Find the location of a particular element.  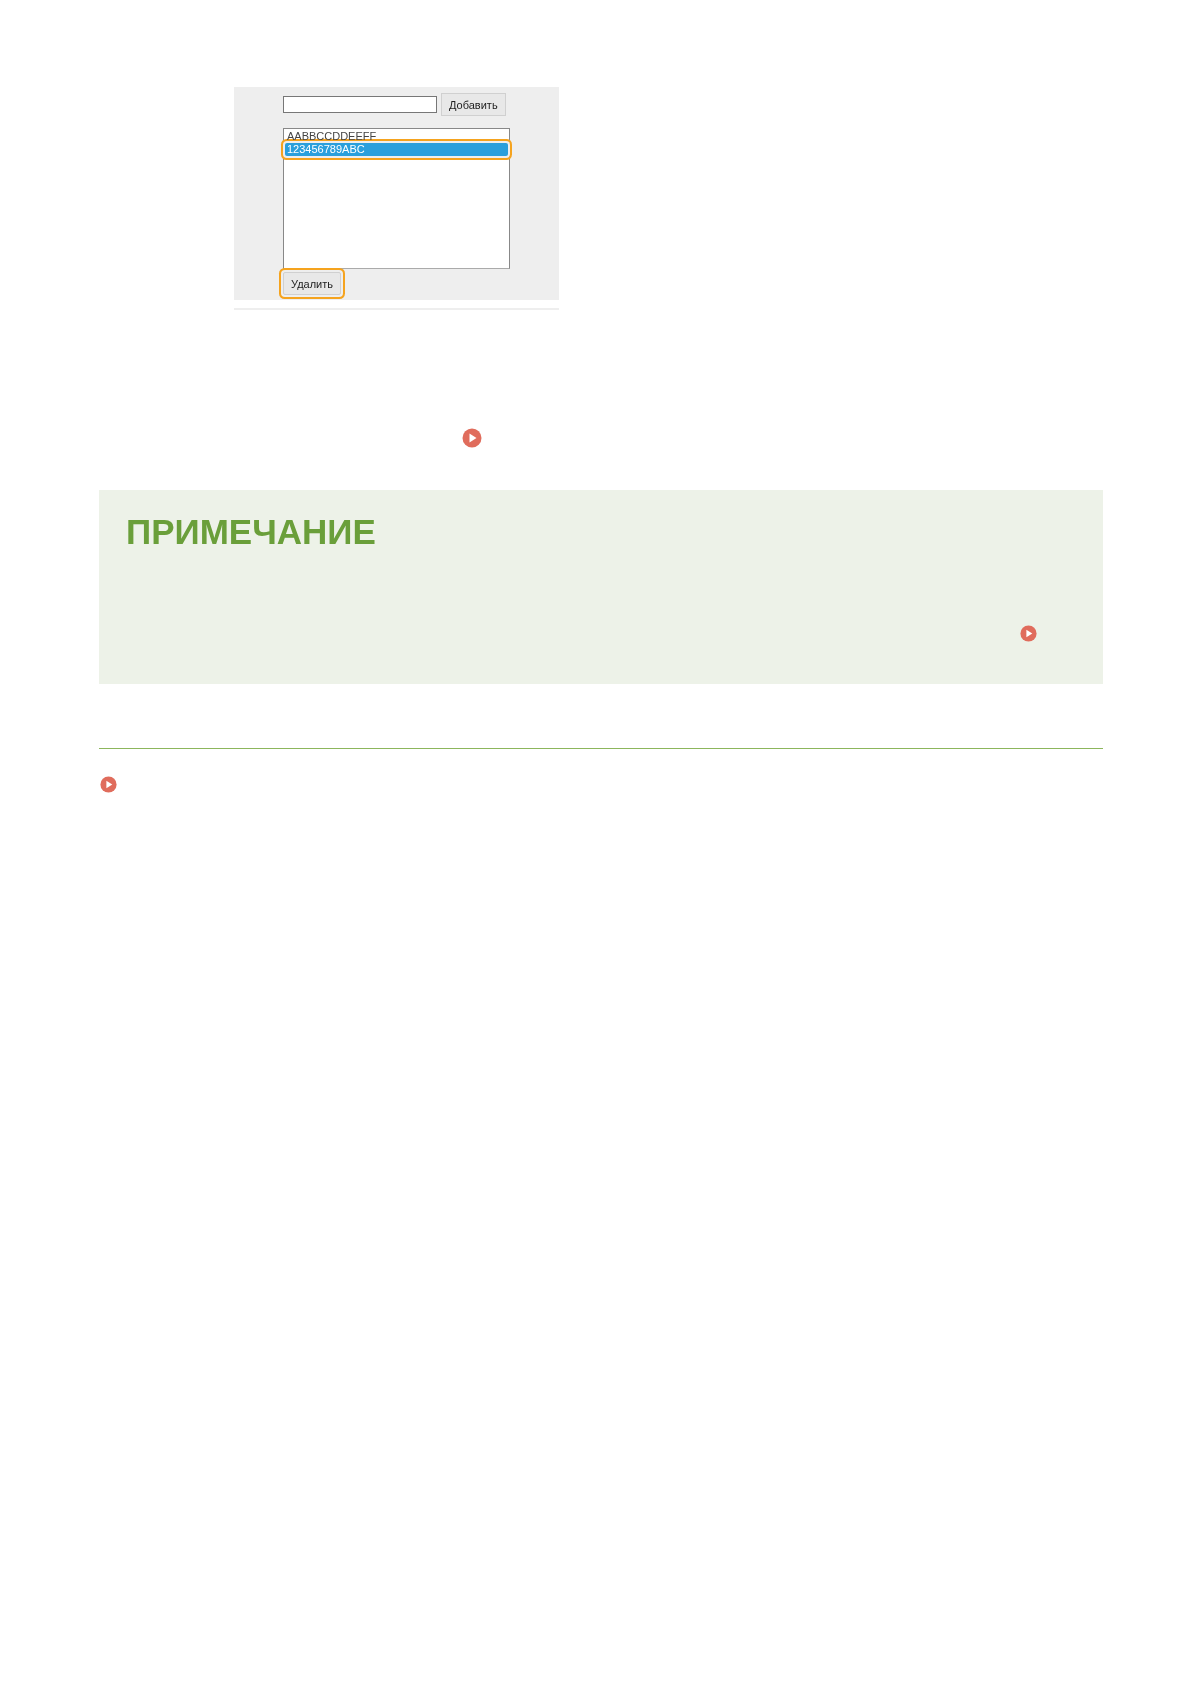

list-item: AABBCCDDEEFF is located at coordinates (396, 136).